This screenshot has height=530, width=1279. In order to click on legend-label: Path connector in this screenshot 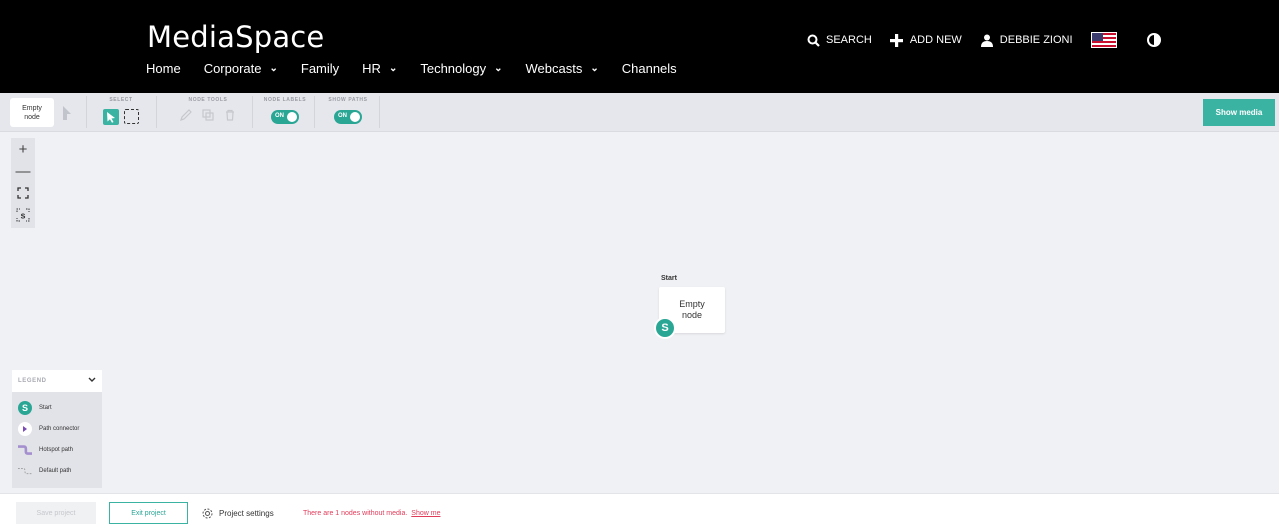, I will do `click(59, 428)`.